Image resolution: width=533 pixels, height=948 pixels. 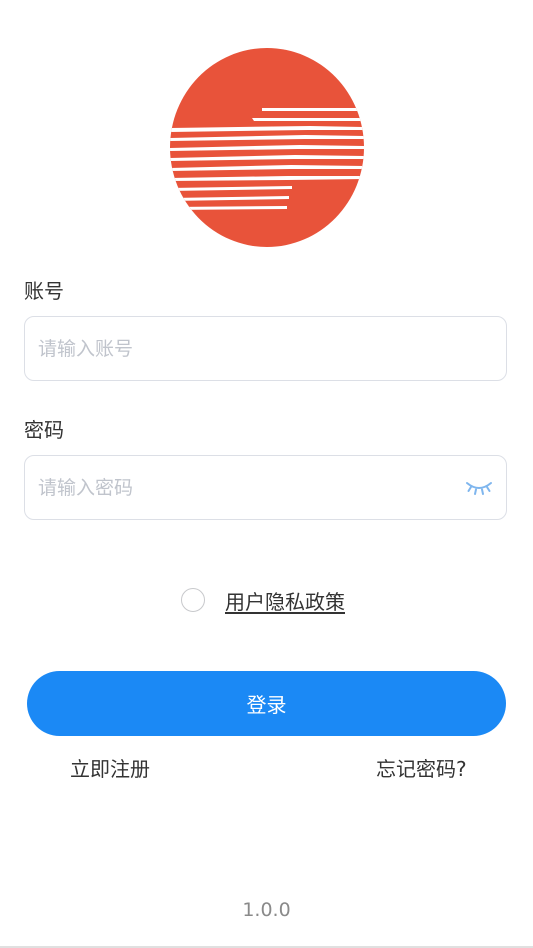 I want to click on sun-logo-icon, so click(x=267, y=147).